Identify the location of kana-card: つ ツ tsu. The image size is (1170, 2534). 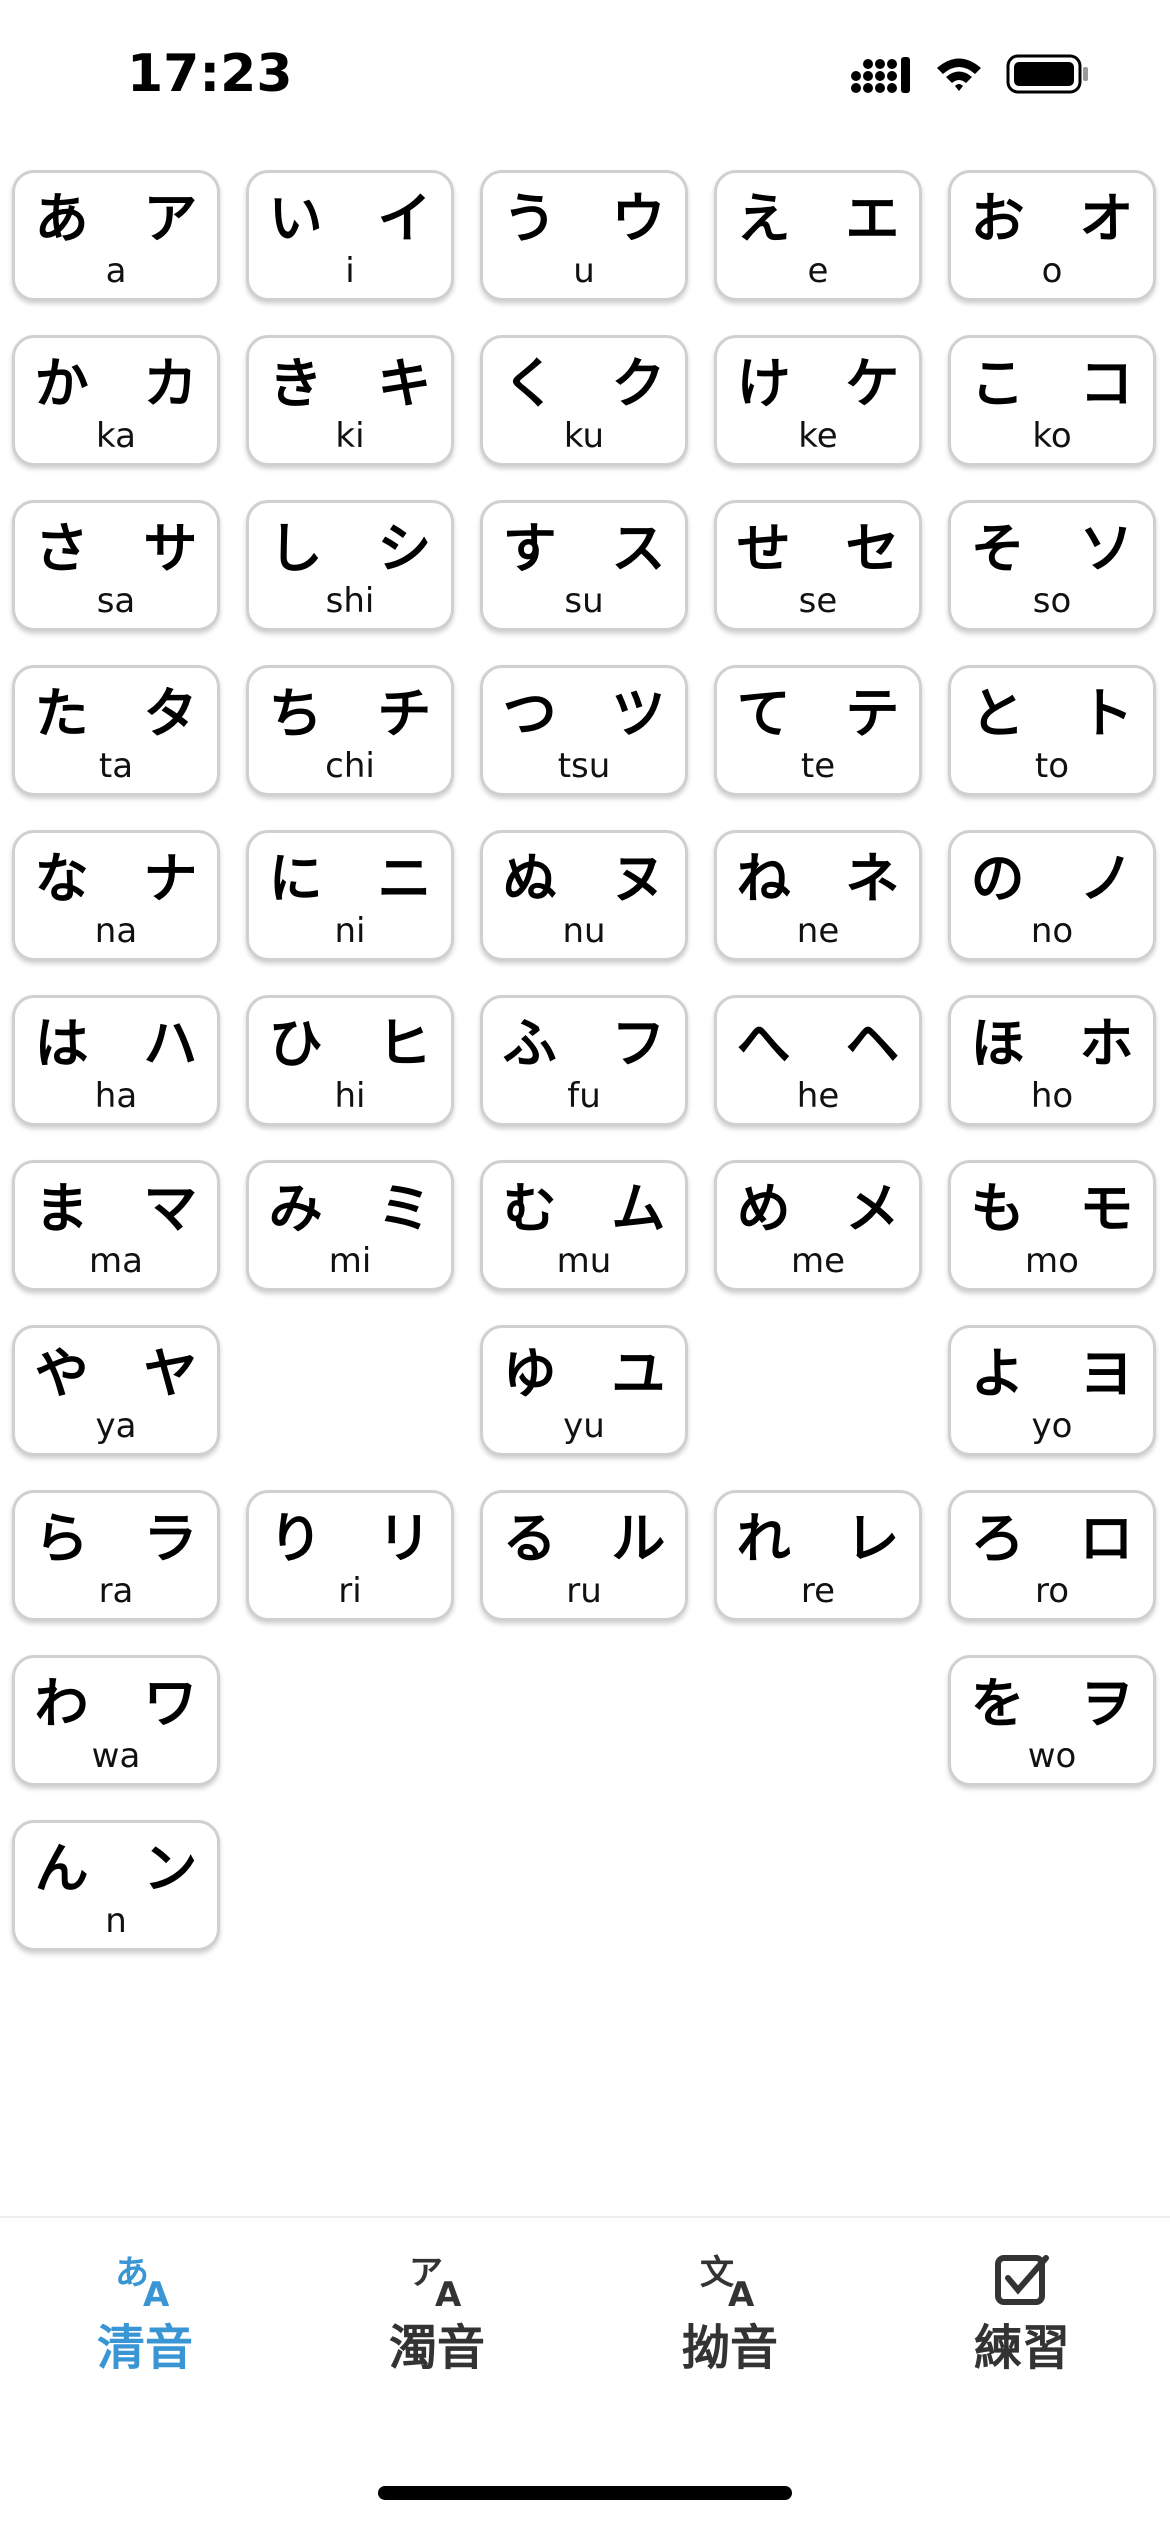
(584, 730).